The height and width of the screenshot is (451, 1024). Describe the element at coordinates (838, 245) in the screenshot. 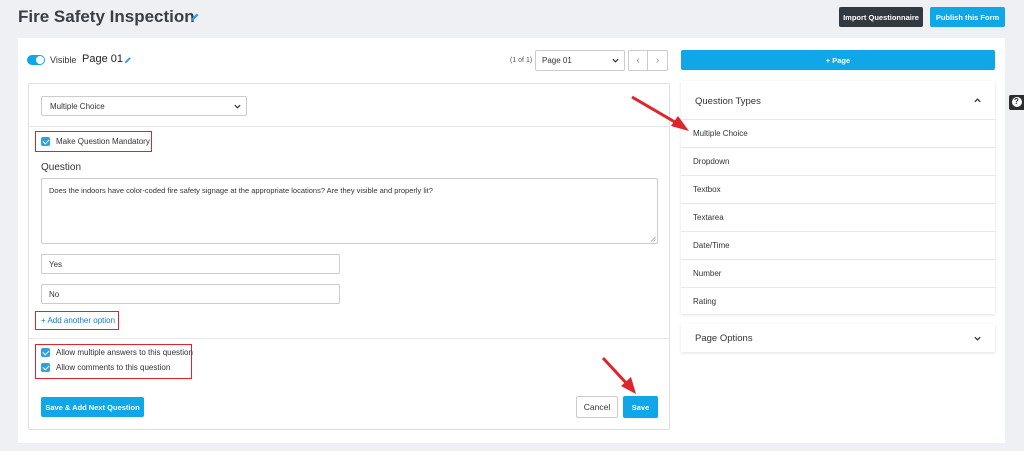

I see `question-type-item: Date/Time` at that location.